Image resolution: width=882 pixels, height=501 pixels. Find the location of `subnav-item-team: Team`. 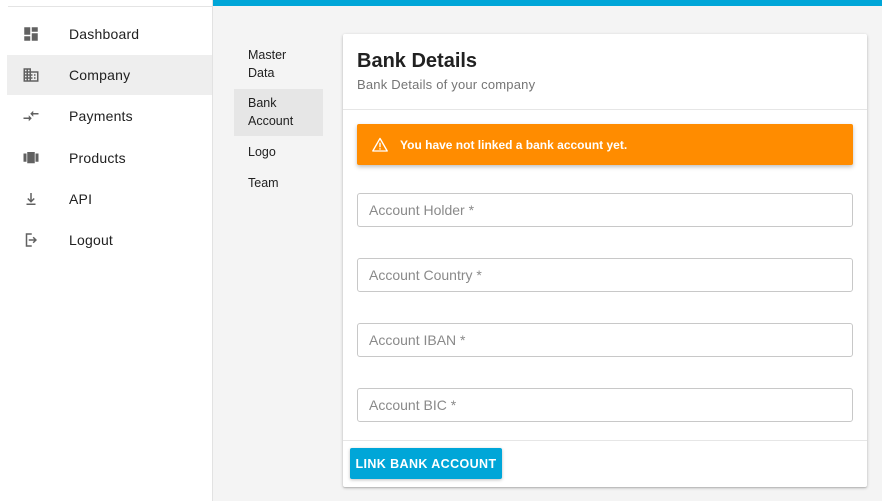

subnav-item-team: Team is located at coordinates (278, 184).